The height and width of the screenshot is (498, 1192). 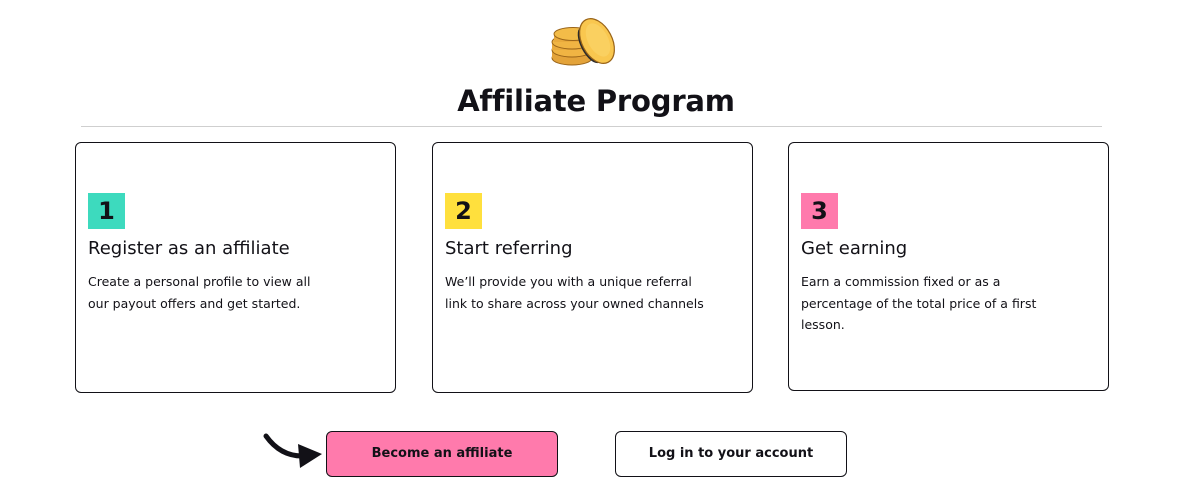 What do you see at coordinates (292, 450) in the screenshot?
I see `curved-arrow-right-icon` at bounding box center [292, 450].